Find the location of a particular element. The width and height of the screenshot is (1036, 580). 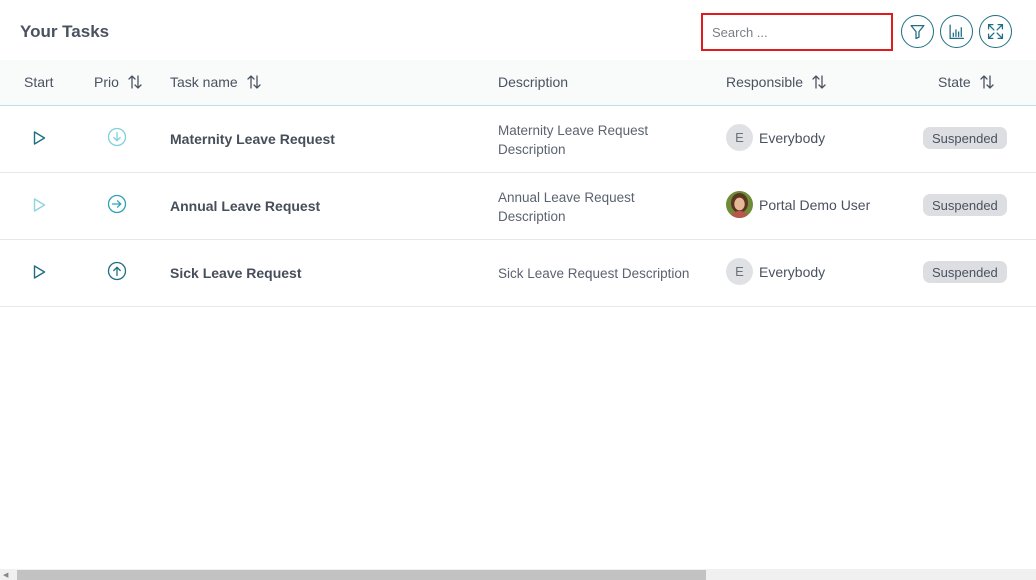

arrow-down-circle-icon is located at coordinates (117, 137).